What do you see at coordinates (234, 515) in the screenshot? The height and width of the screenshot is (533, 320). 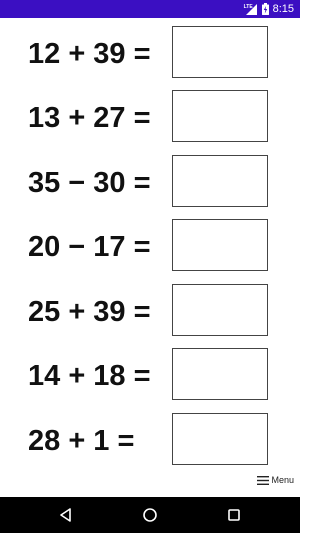 I see `recents-square-icon` at bounding box center [234, 515].